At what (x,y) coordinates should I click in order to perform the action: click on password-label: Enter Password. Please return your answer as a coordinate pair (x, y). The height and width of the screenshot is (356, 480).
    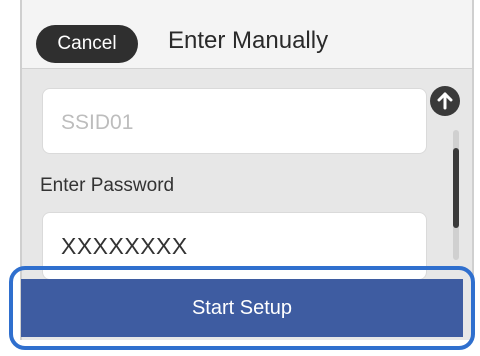
    Looking at the image, I should click on (107, 185).